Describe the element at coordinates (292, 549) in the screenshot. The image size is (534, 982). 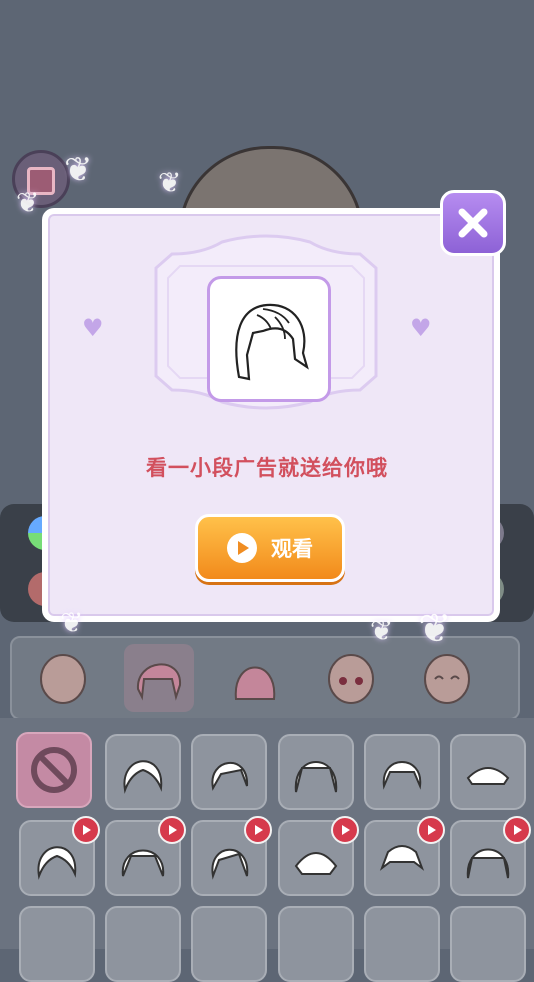
I see `watch-ad-label: 观看` at that location.